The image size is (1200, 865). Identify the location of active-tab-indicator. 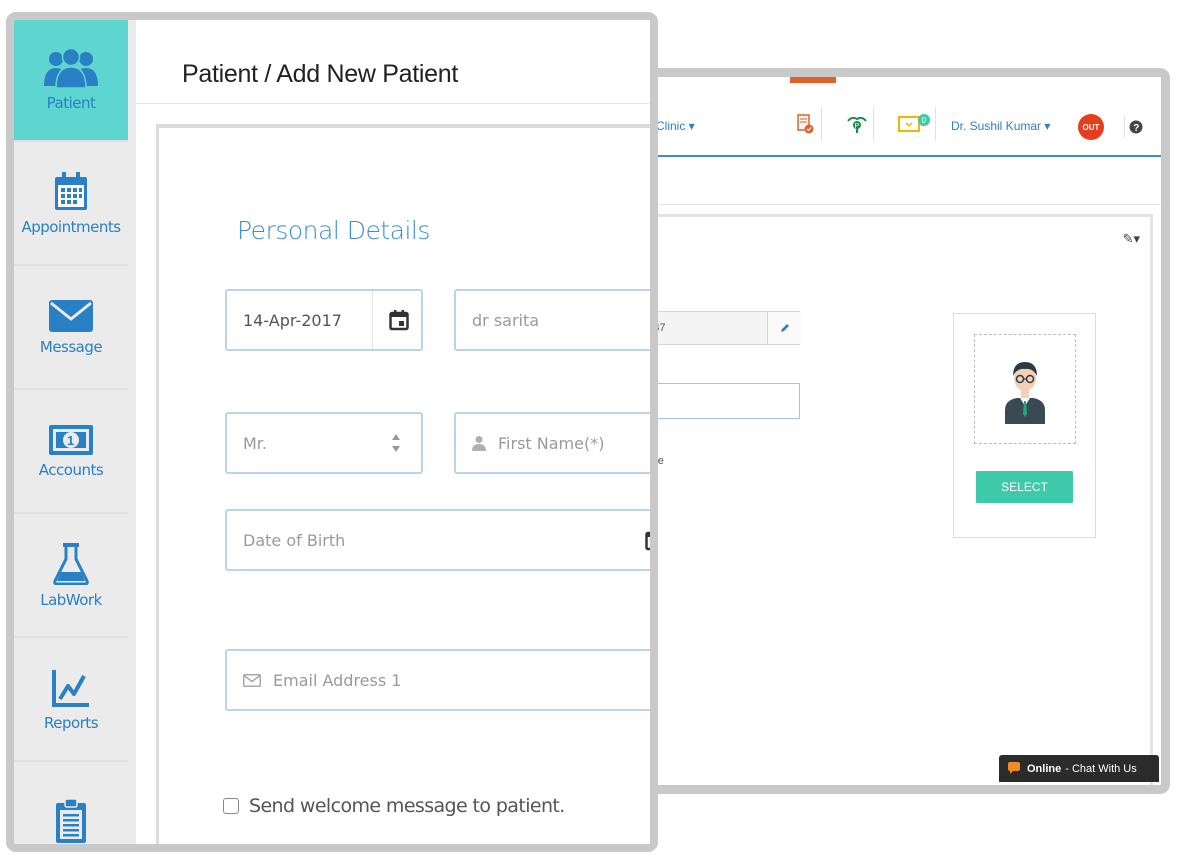
(813, 80).